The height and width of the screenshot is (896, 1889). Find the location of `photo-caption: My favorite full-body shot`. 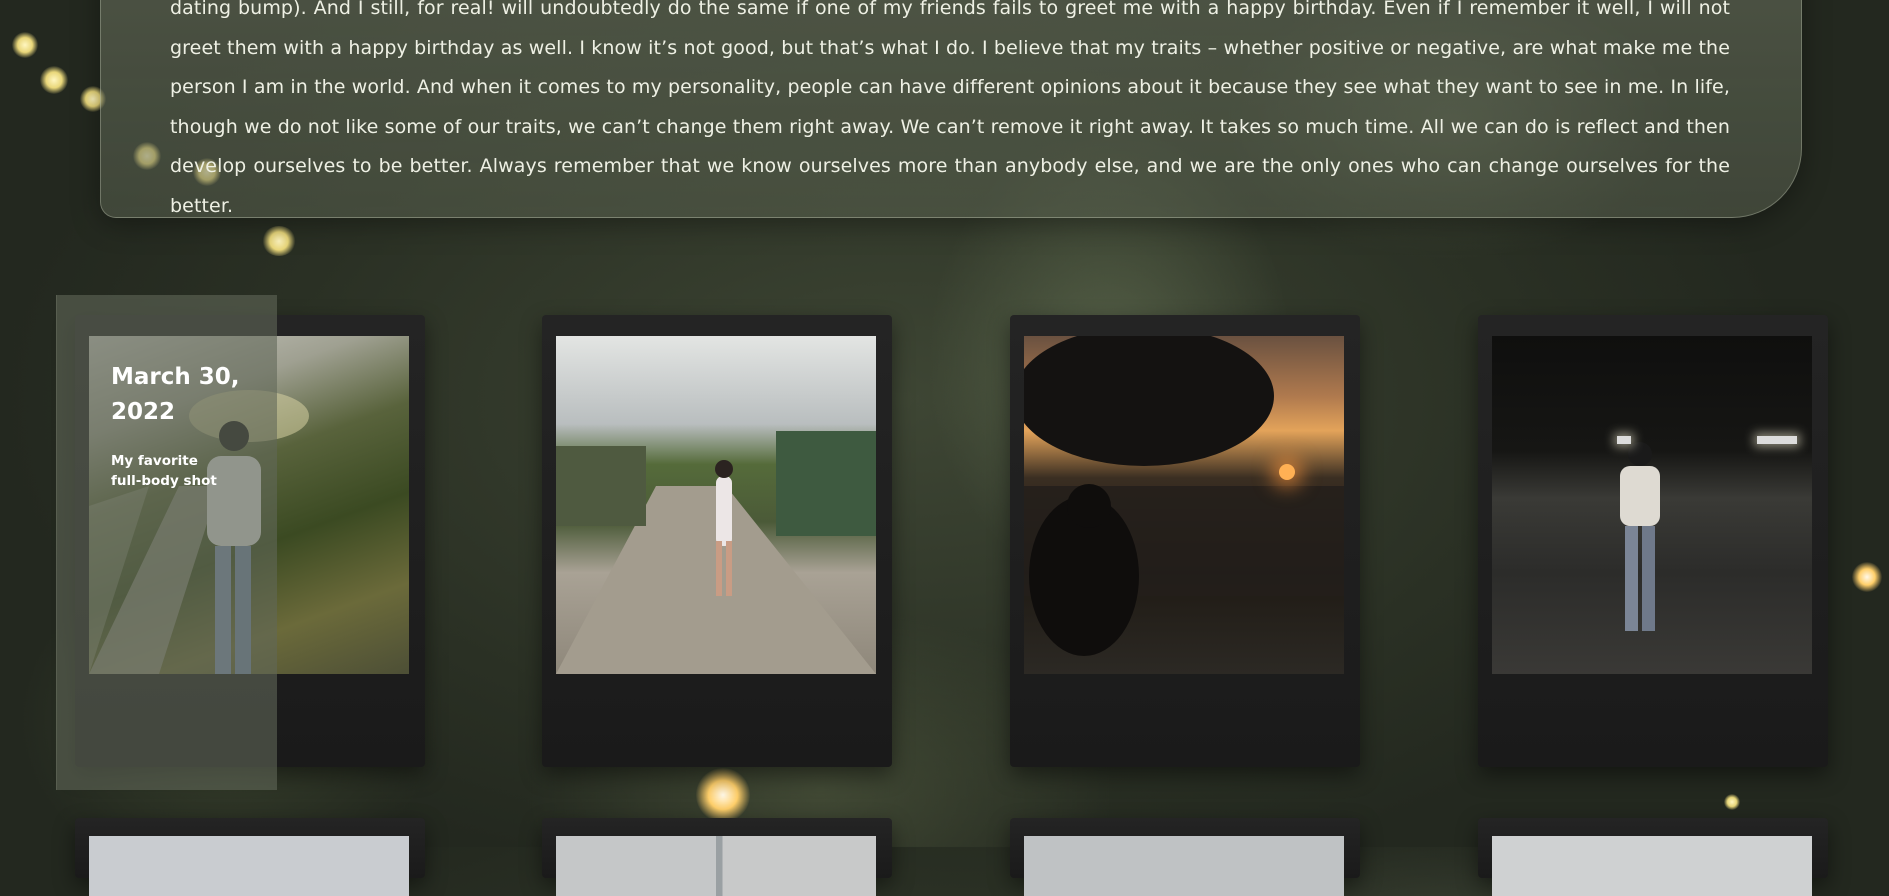

photo-caption: My favorite full-body shot is located at coordinates (164, 471).